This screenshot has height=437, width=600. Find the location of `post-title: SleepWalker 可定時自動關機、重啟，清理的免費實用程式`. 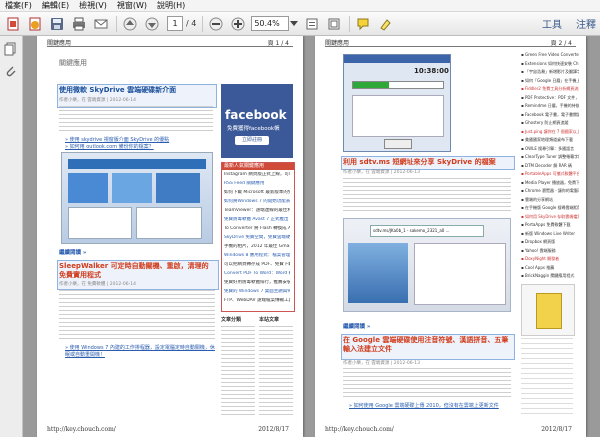

post-title: SleepWalker 可定時自動關機、重啟，清理的免費實用程式 is located at coordinates (137, 271).